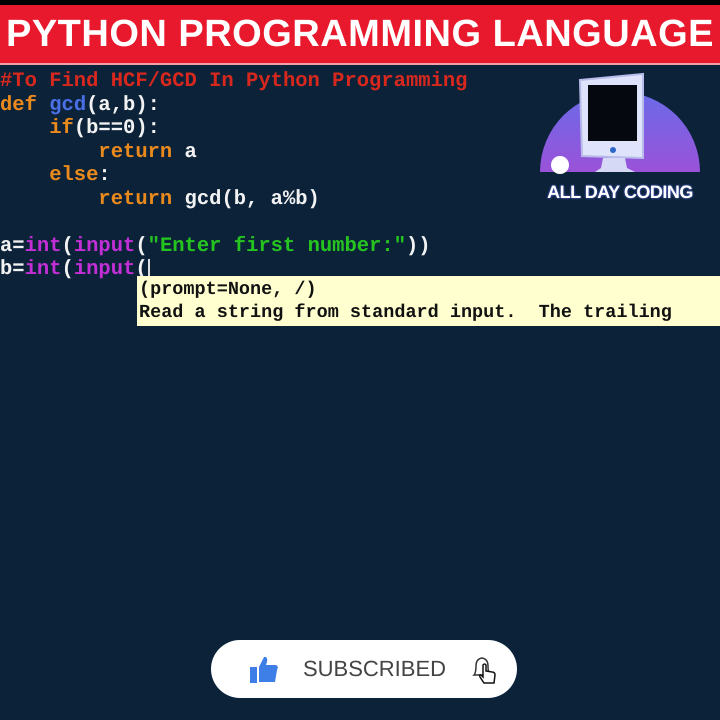 This screenshot has height=720, width=720. Describe the element at coordinates (264, 669) in the screenshot. I see `thumbs-up-icon` at that location.